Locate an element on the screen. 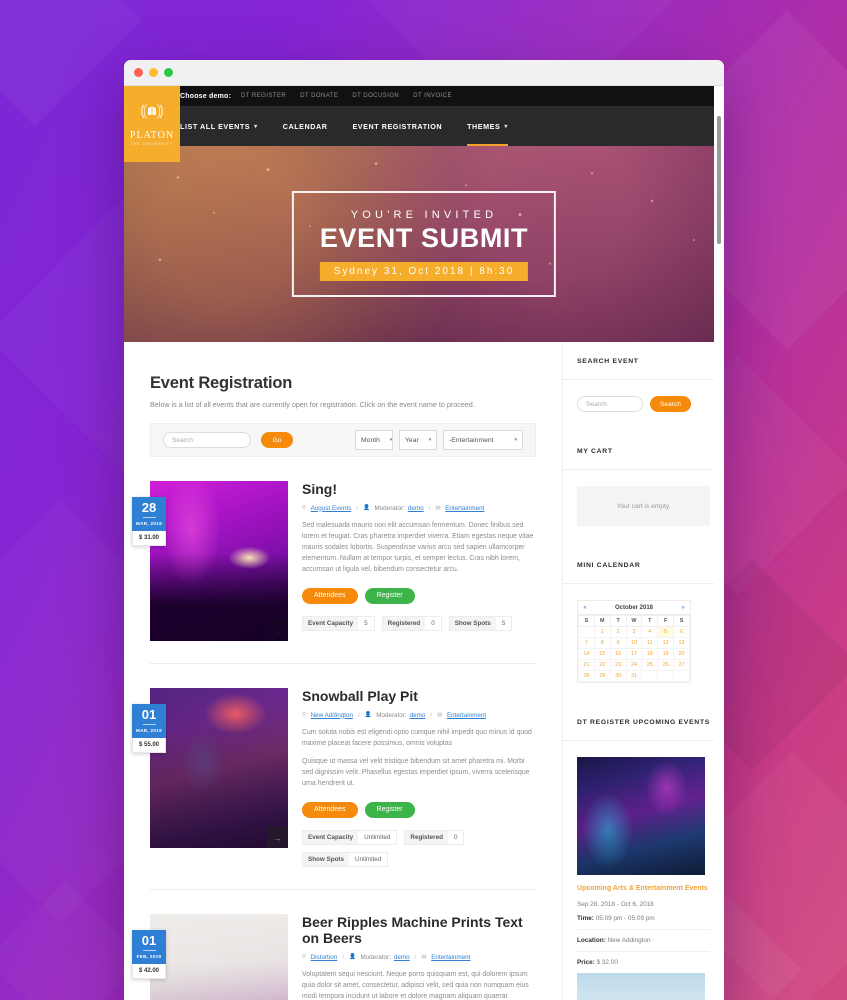  event-month-year: MAR, 2019 is located at coordinates (149, 524).